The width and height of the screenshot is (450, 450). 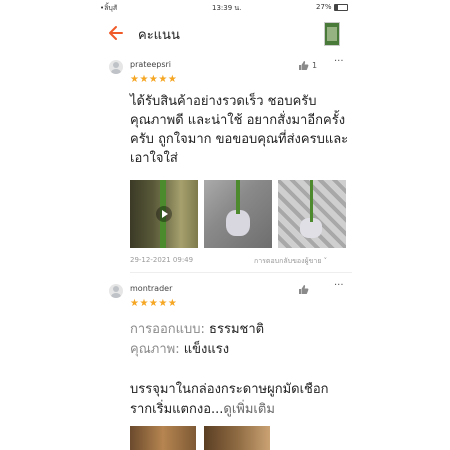 I want to click on battery-icon, so click(x=341, y=7).